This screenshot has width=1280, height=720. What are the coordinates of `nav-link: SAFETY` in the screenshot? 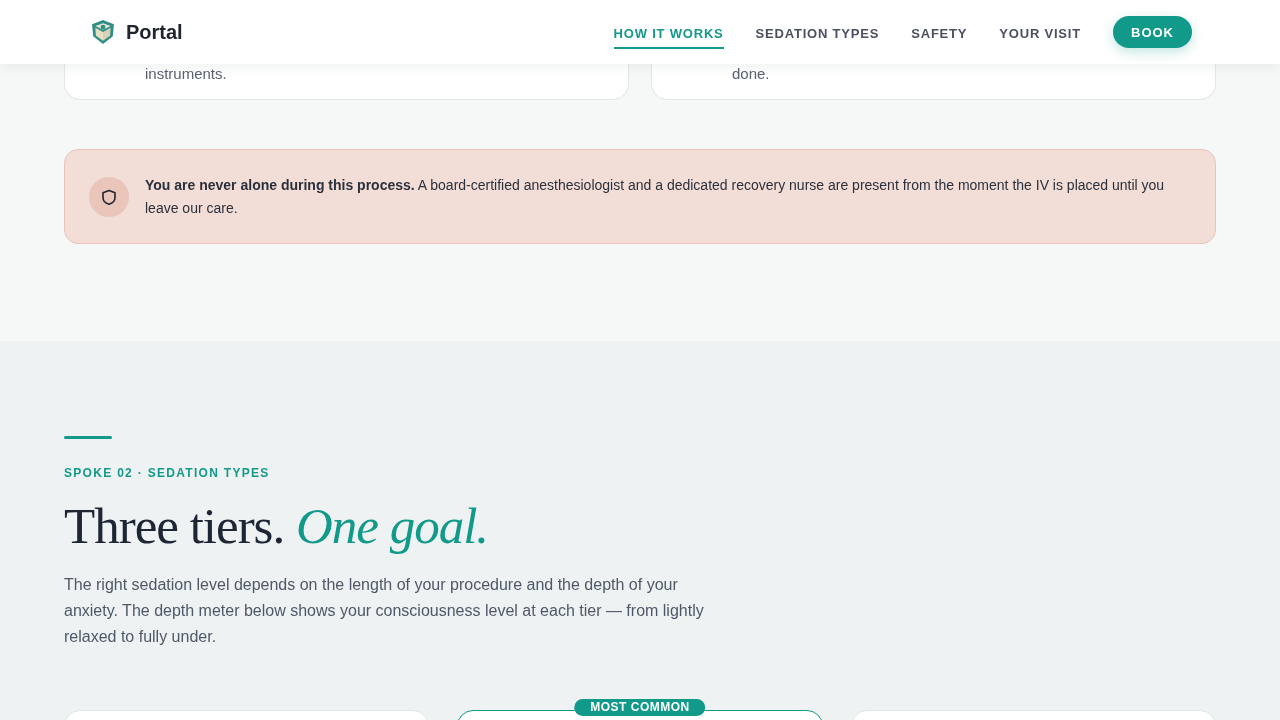 It's located at (939, 33).